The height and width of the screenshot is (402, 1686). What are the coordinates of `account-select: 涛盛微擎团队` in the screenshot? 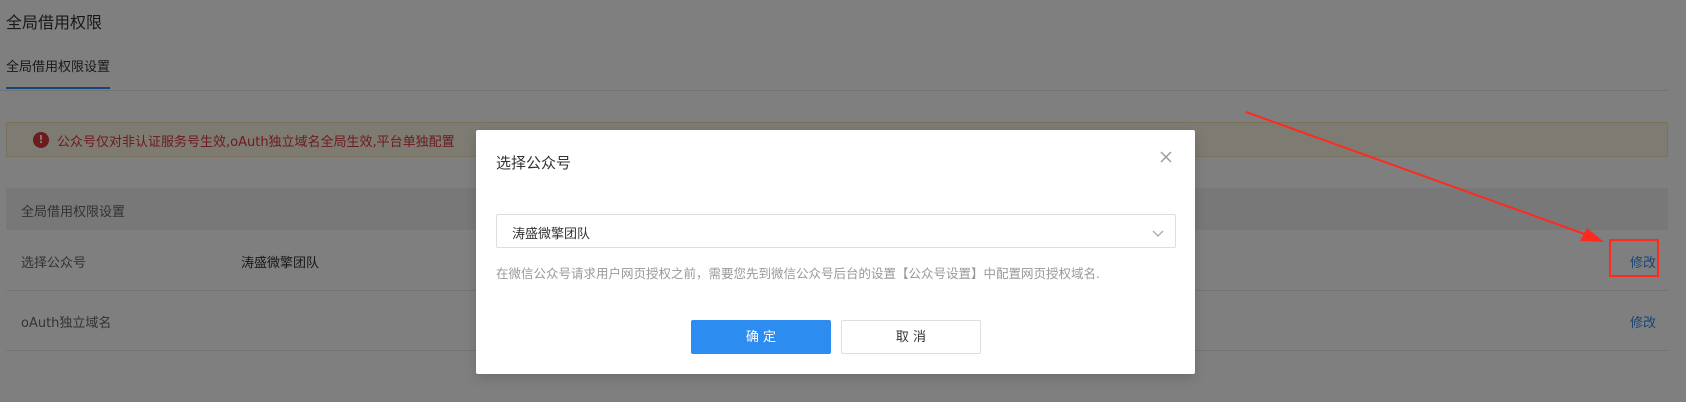 It's located at (836, 231).